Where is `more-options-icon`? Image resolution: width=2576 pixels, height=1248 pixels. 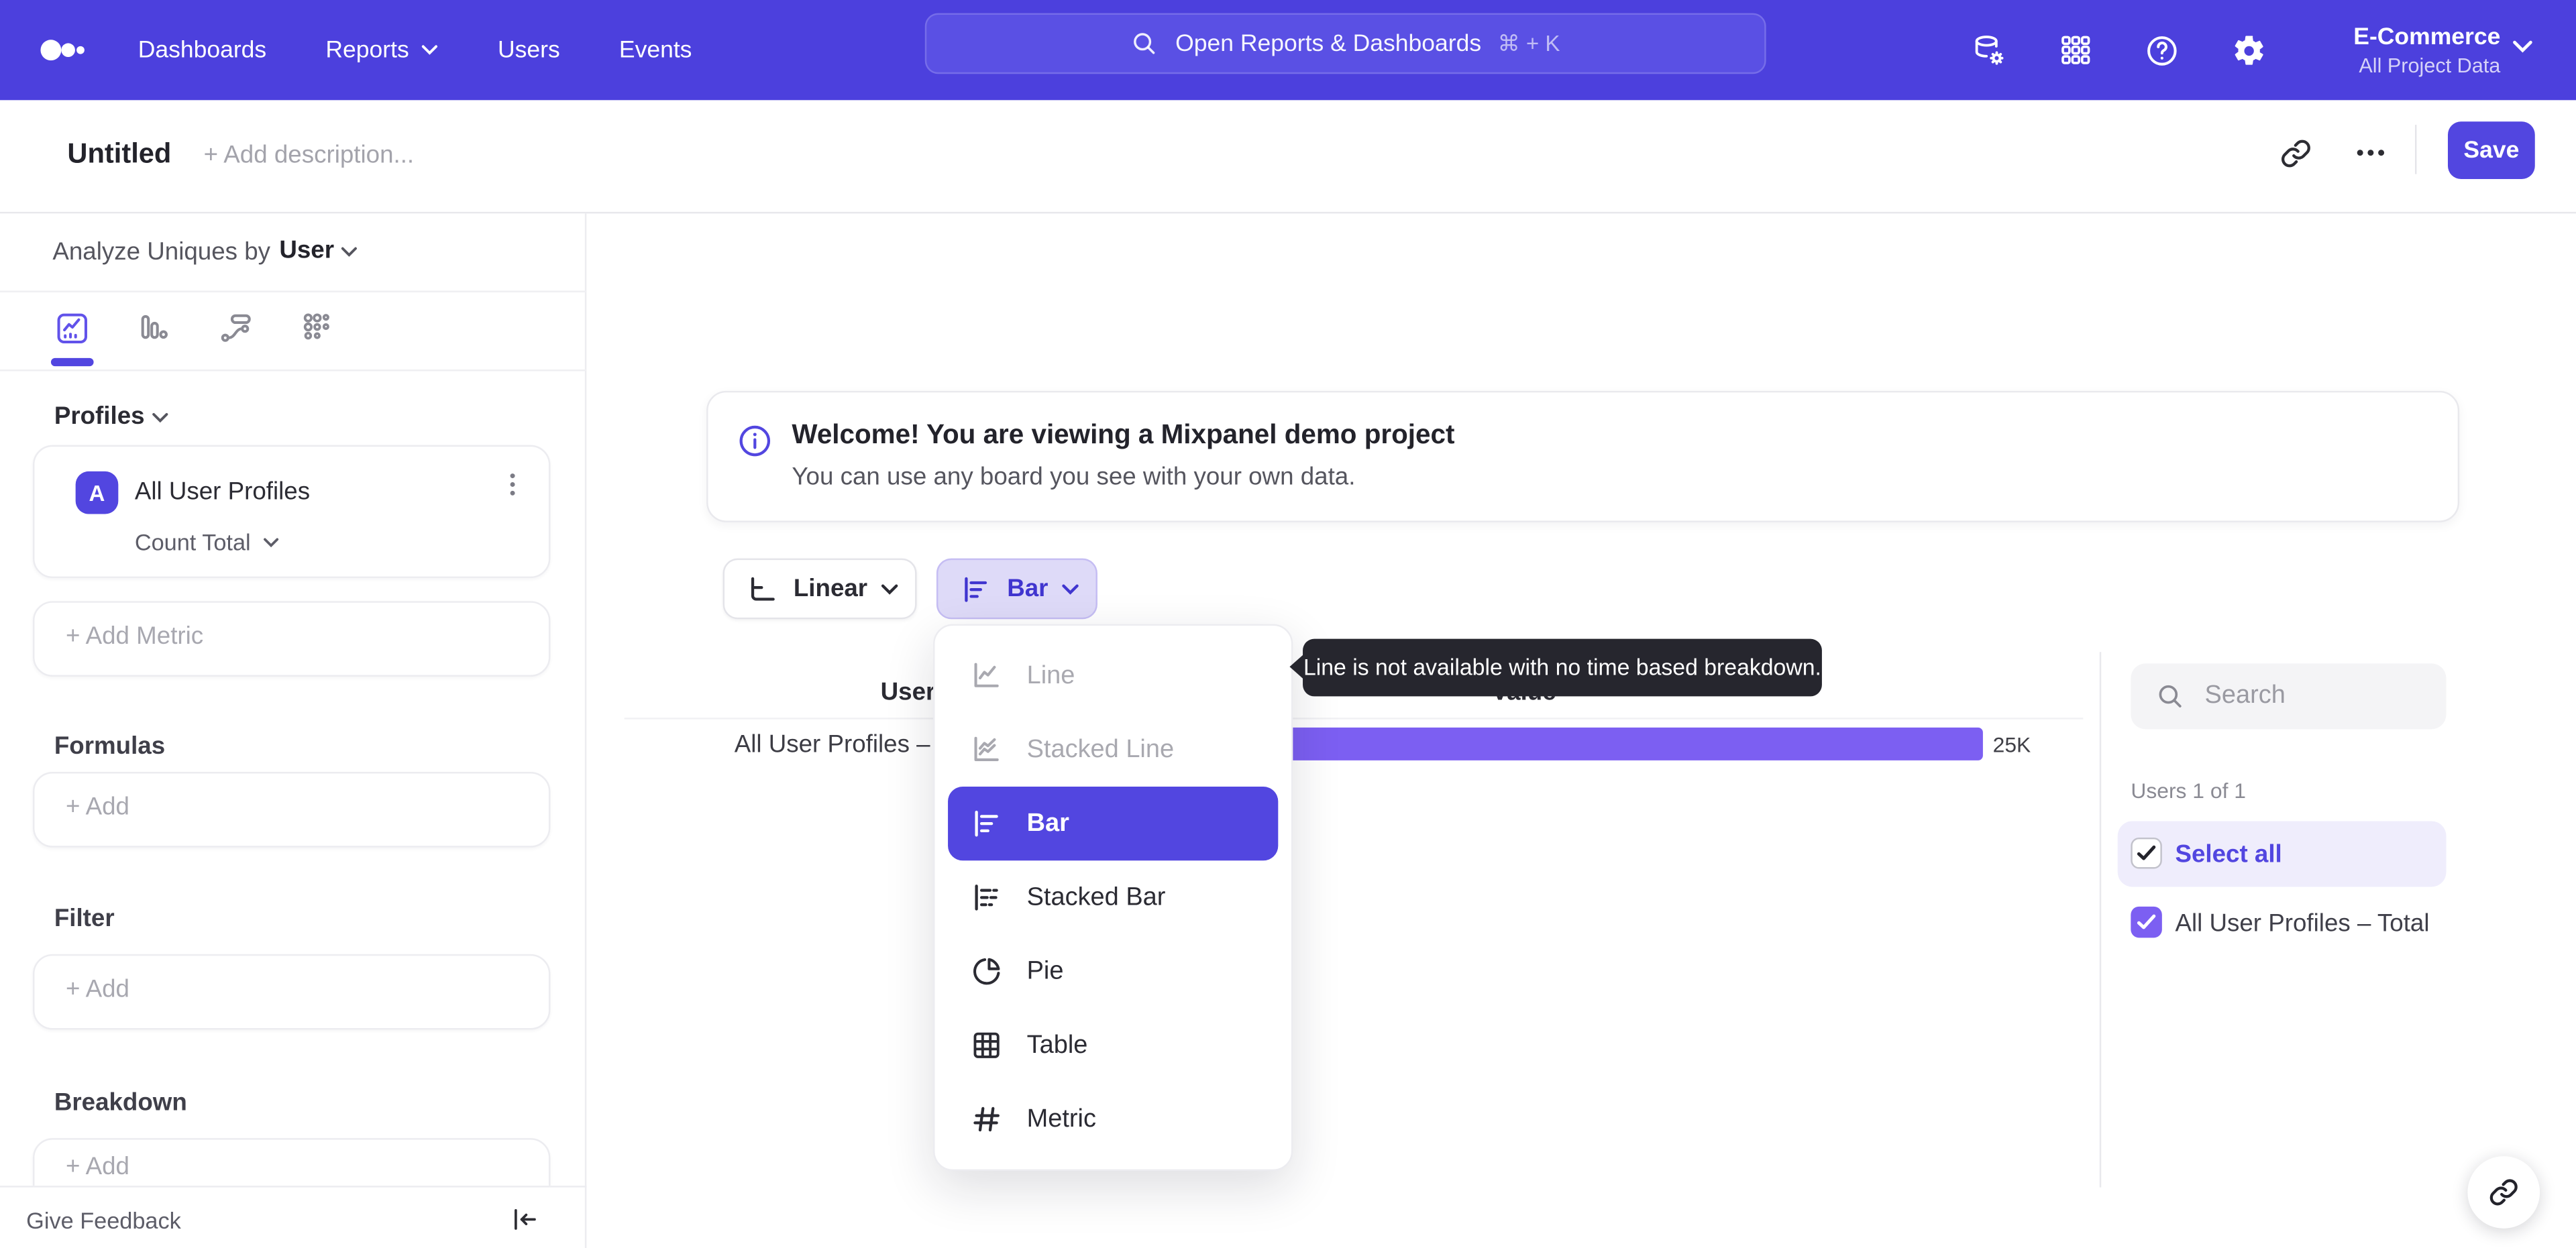 more-options-icon is located at coordinates (2370, 152).